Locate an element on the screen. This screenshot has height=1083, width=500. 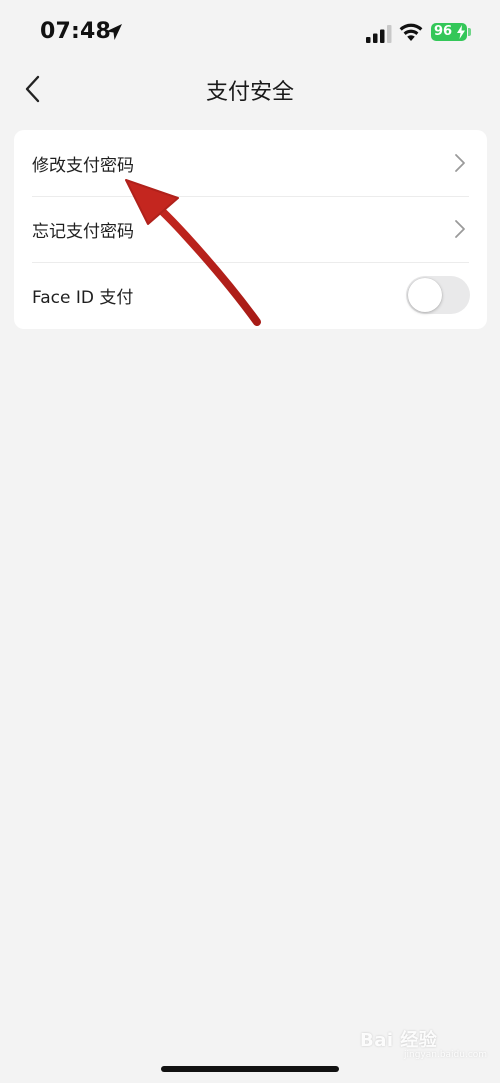
battery-level: 96 is located at coordinates (443, 31).